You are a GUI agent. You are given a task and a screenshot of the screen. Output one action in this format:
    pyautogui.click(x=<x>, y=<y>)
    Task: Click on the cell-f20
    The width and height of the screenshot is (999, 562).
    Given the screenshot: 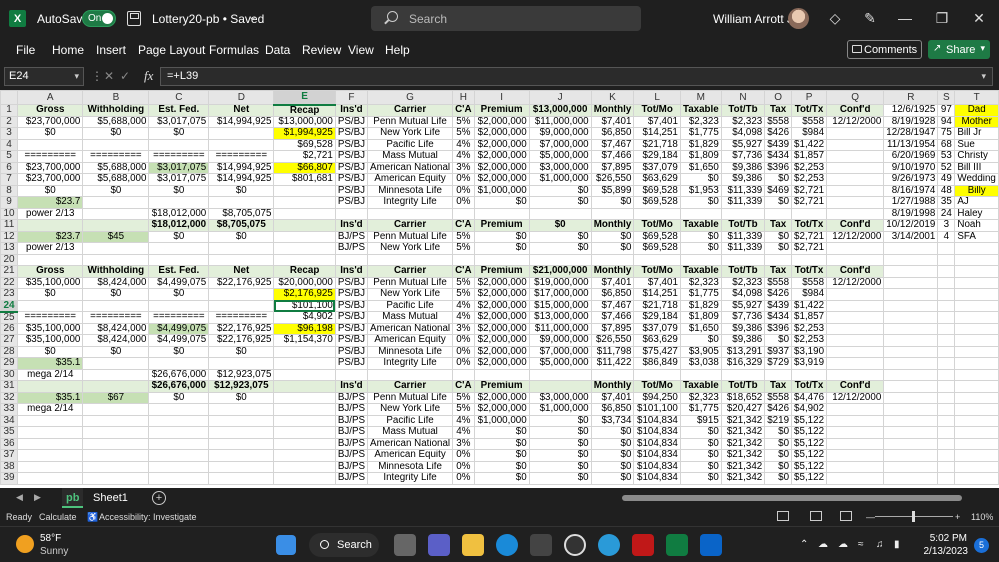 What is the action you would take?
    pyautogui.click(x=351, y=259)
    